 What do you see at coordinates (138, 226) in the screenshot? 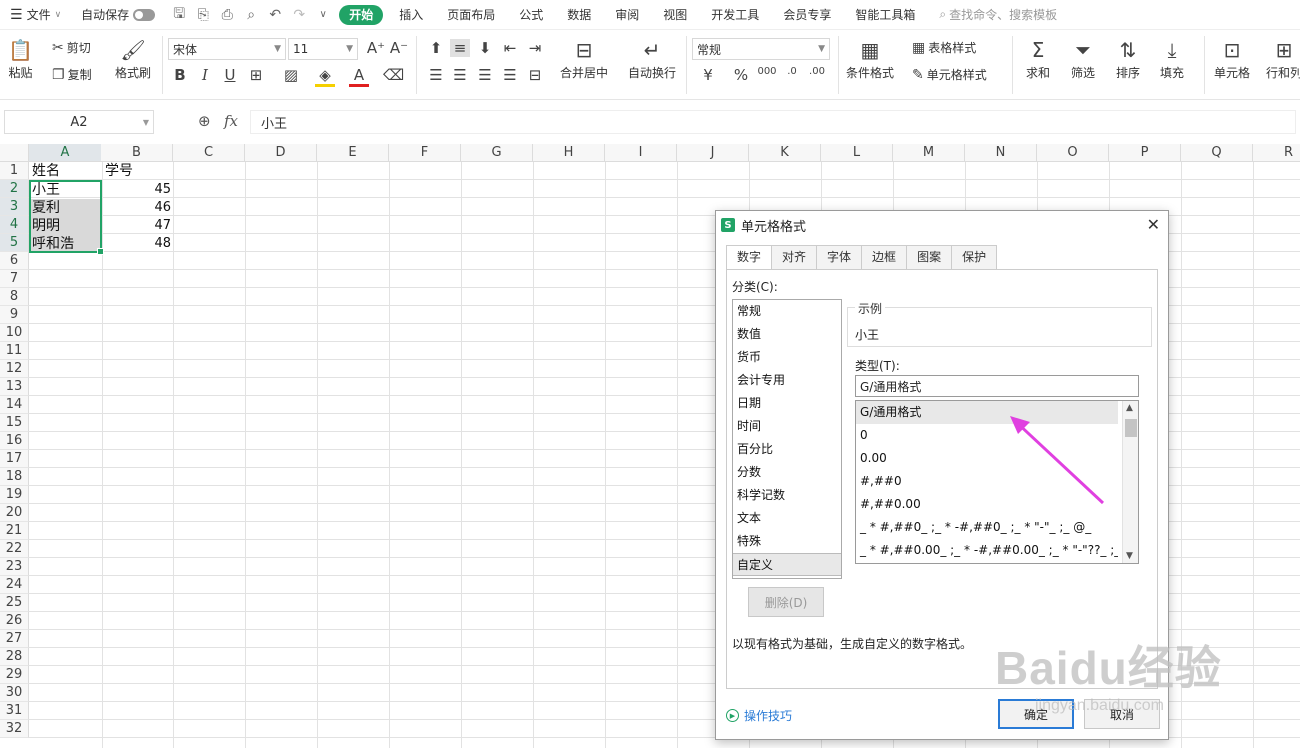
I see `cell-b4: 47` at bounding box center [138, 226].